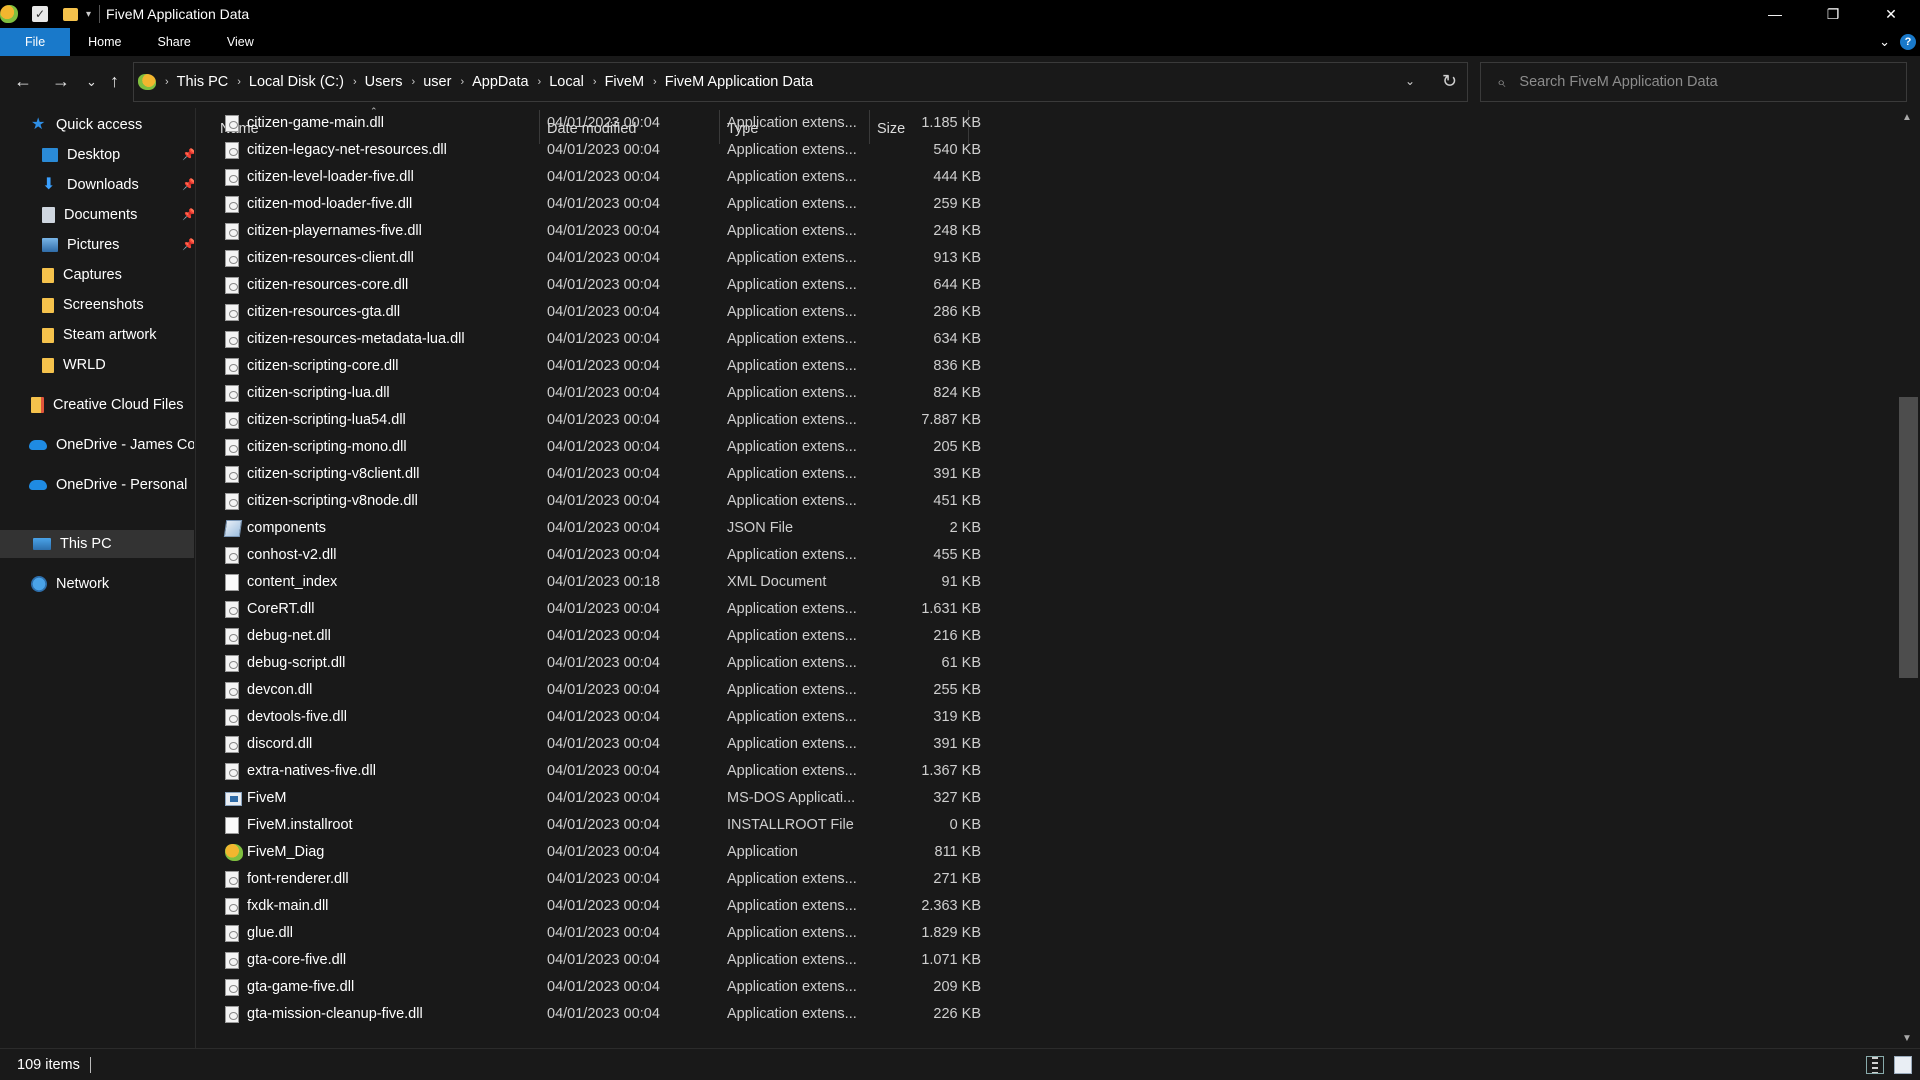 Image resolution: width=1920 pixels, height=1080 pixels. I want to click on breadcrumb-local: Local, so click(566, 82).